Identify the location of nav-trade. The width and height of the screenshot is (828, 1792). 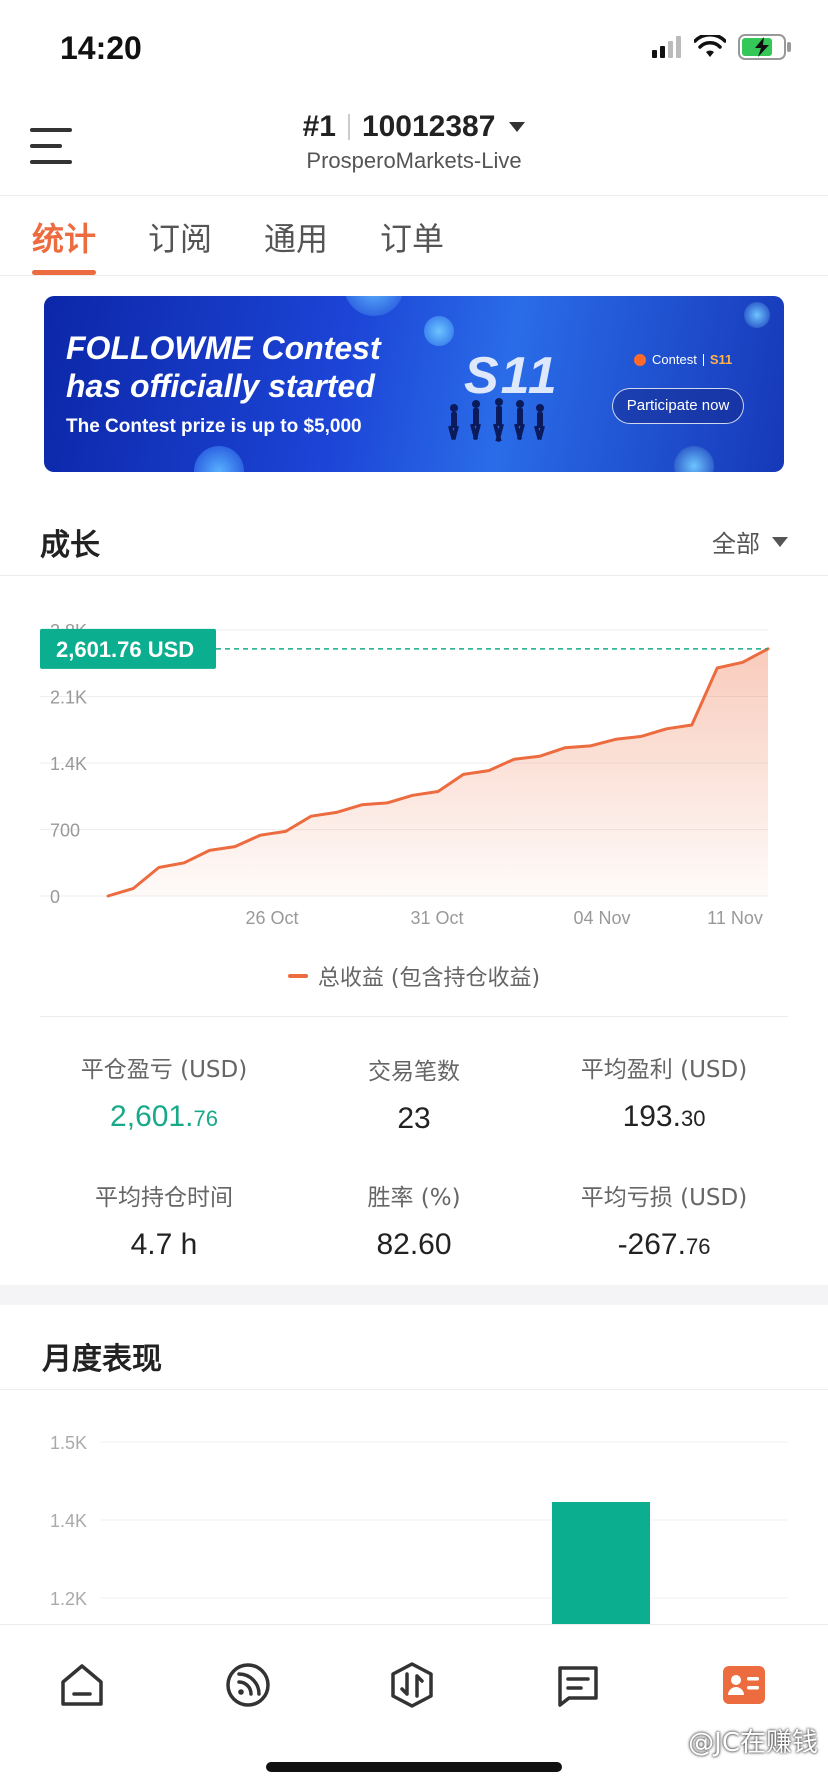
(412, 1685).